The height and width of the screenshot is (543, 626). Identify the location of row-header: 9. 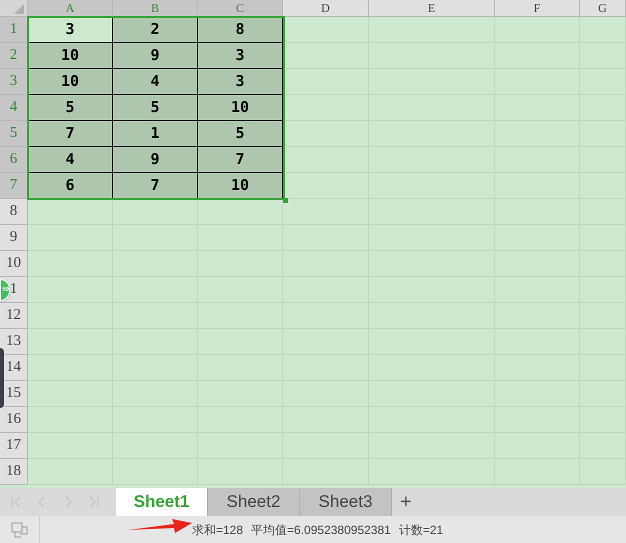
(14, 238).